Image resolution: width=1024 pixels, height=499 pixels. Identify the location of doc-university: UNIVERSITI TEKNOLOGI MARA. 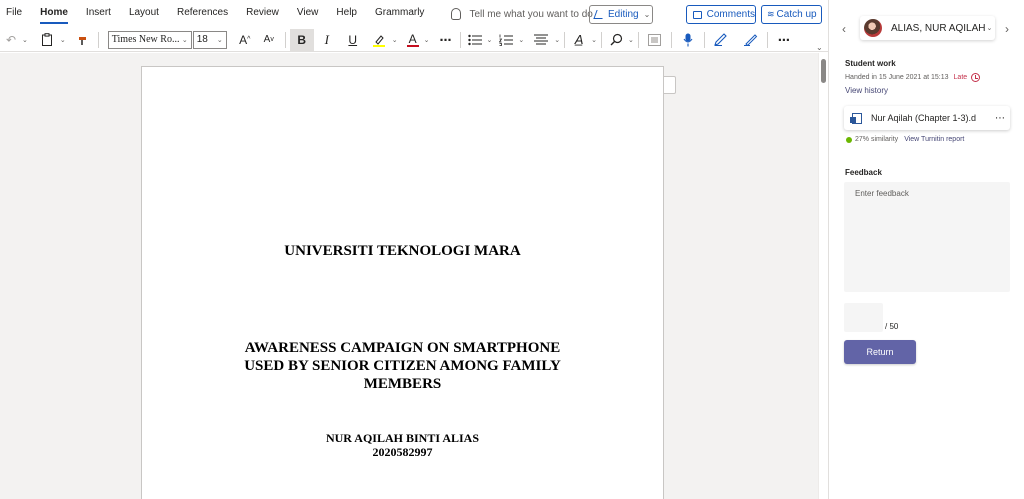
(402, 251).